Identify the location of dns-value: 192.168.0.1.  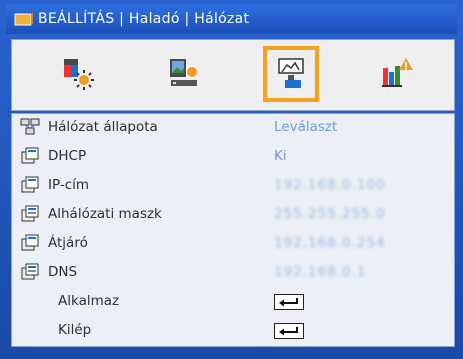
(320, 272).